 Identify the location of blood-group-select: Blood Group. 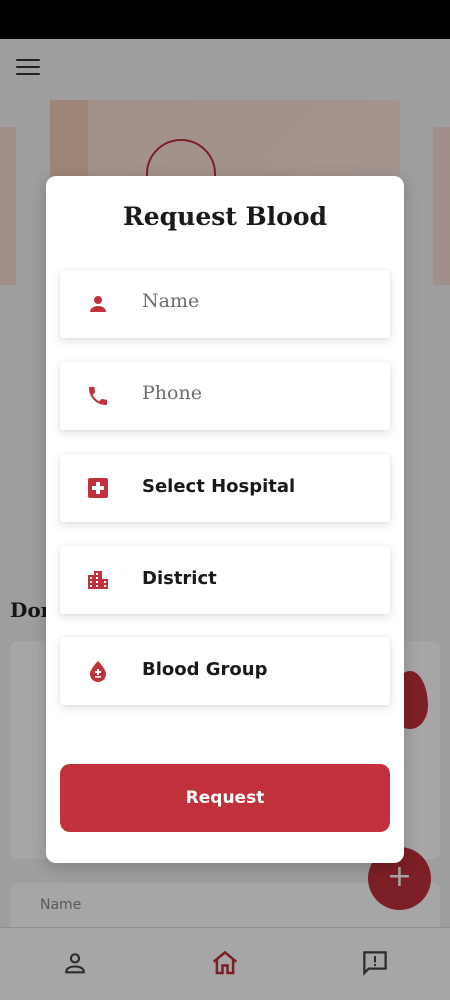
(225, 671).